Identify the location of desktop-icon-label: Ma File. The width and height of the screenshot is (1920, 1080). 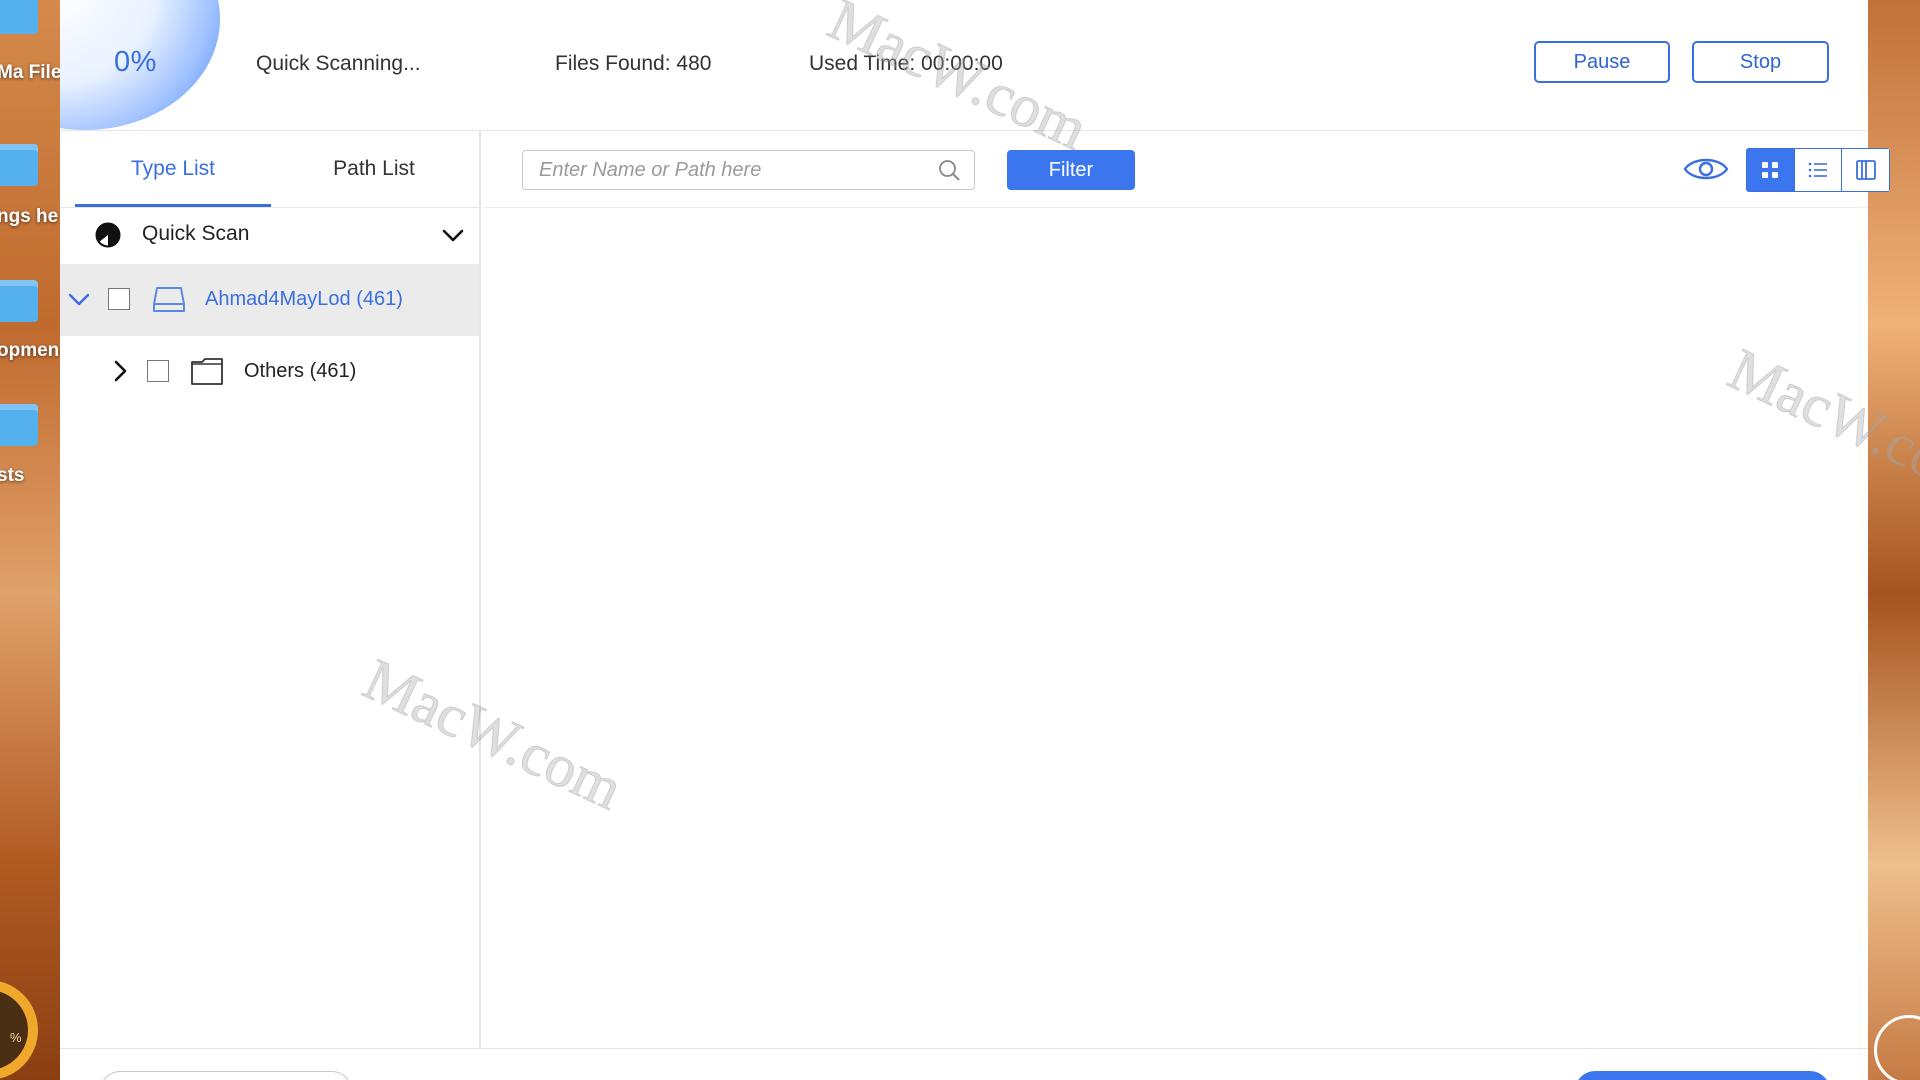
(30, 72).